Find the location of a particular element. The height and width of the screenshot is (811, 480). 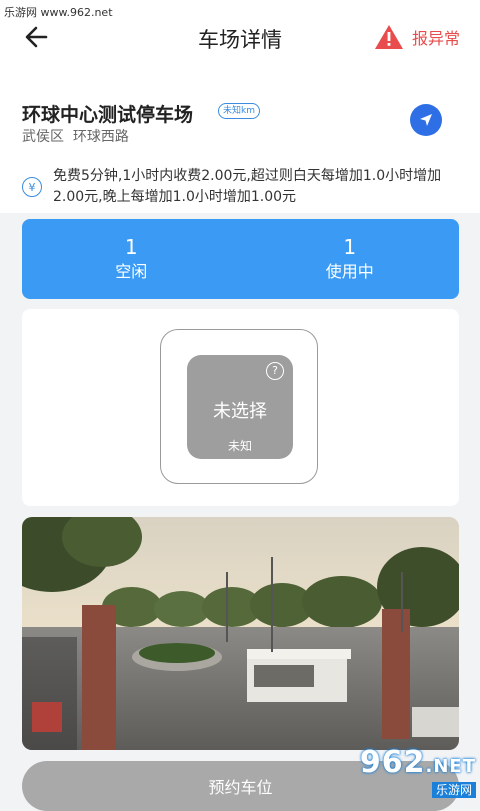

stat-in-use: 1 使用中 is located at coordinates (350, 259).